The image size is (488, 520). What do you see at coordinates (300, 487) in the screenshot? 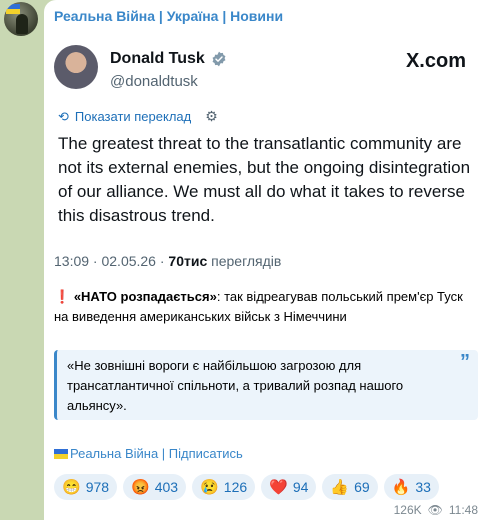
I see `reaction-count: 94` at bounding box center [300, 487].